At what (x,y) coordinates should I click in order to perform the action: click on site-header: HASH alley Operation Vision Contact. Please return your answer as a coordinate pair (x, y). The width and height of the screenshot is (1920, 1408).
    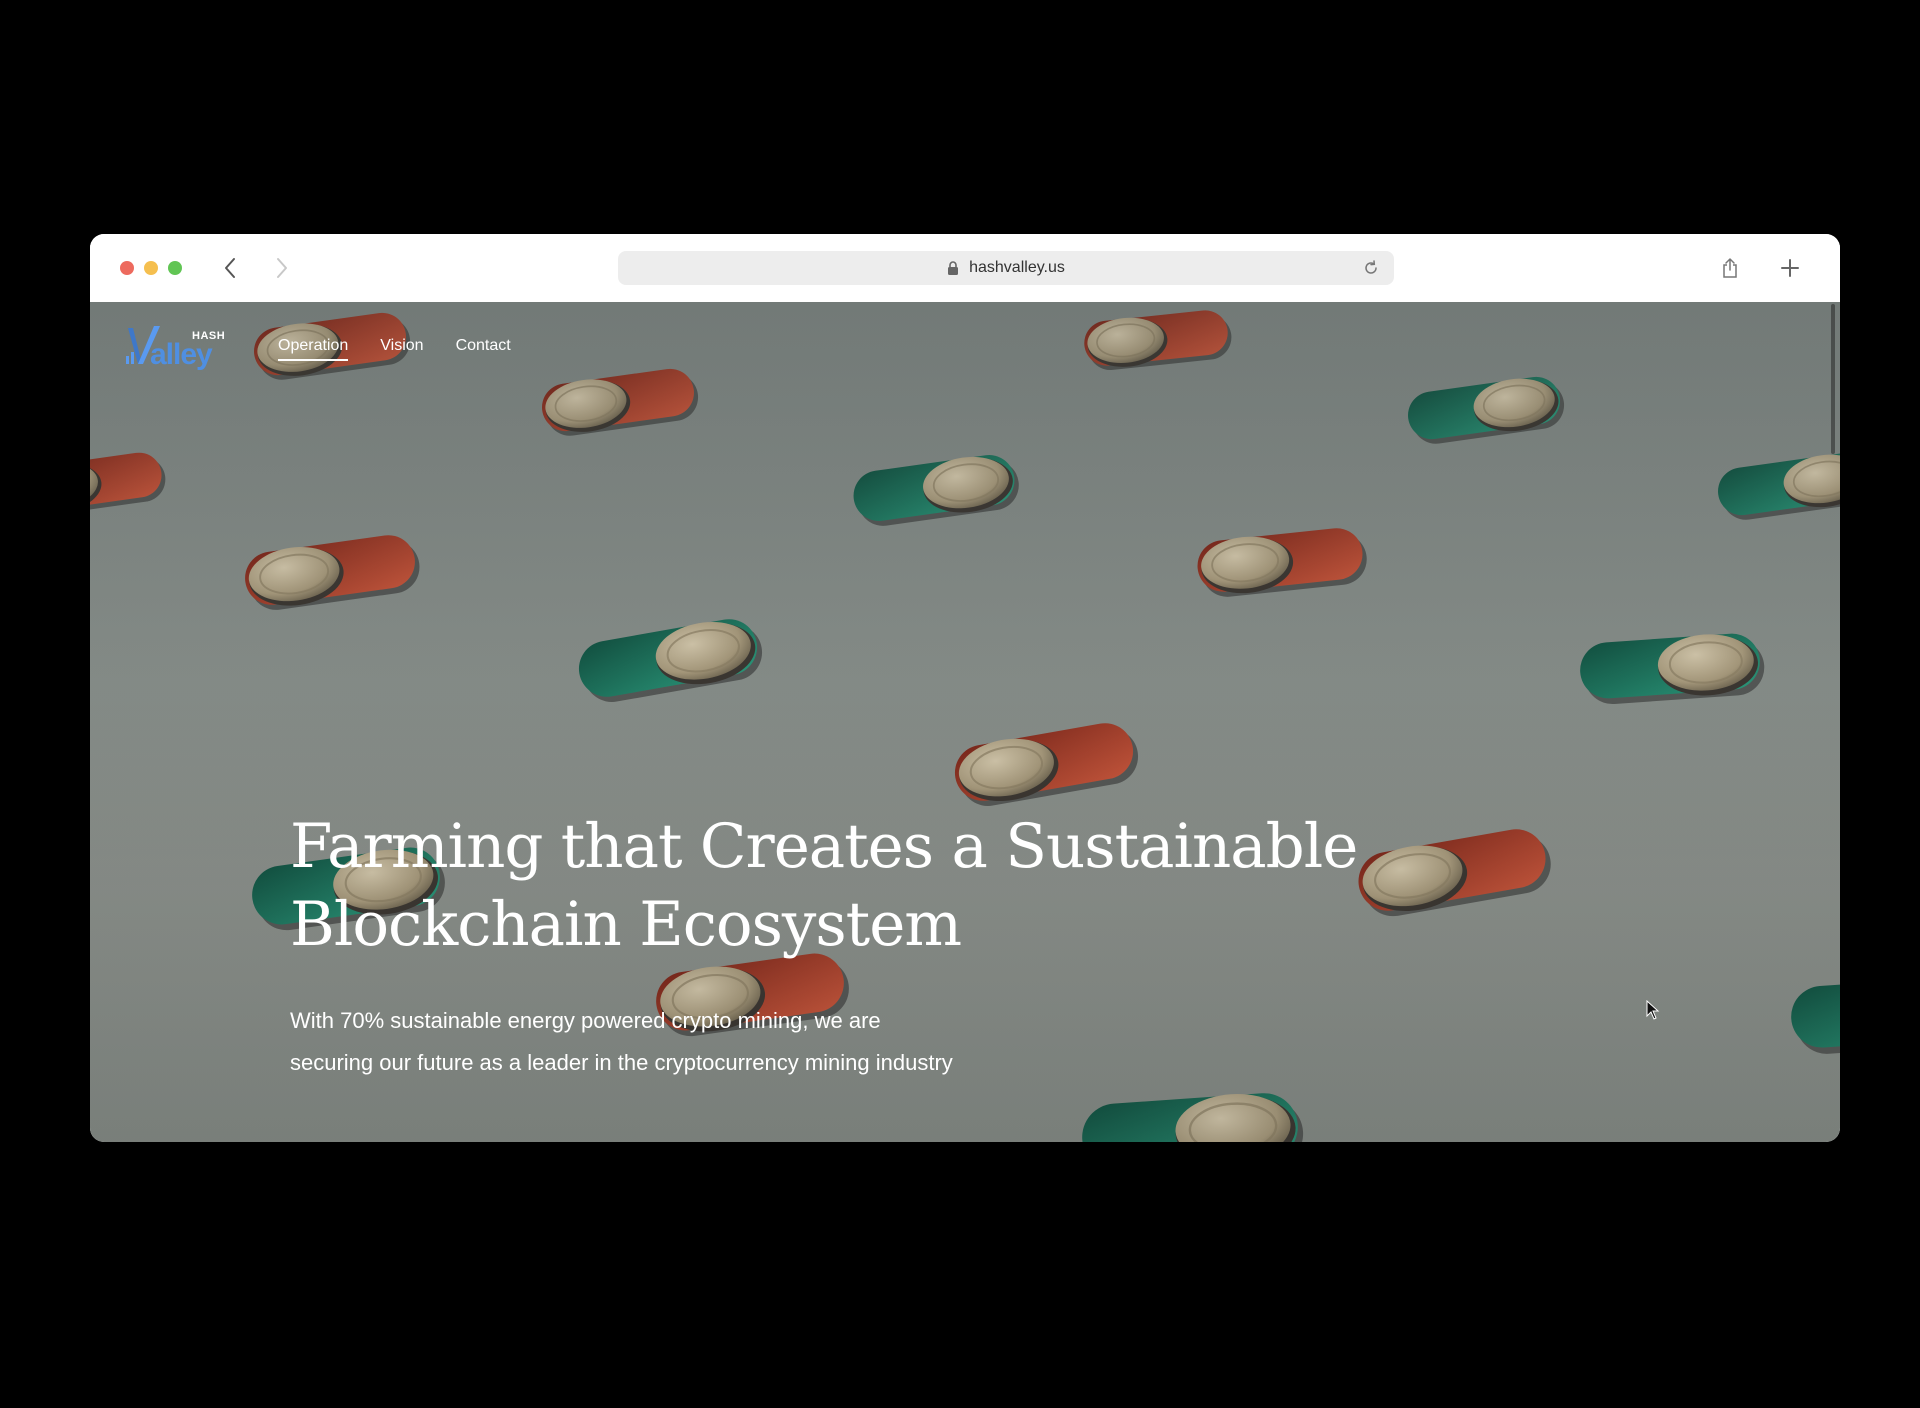
    Looking at the image, I should click on (333, 346).